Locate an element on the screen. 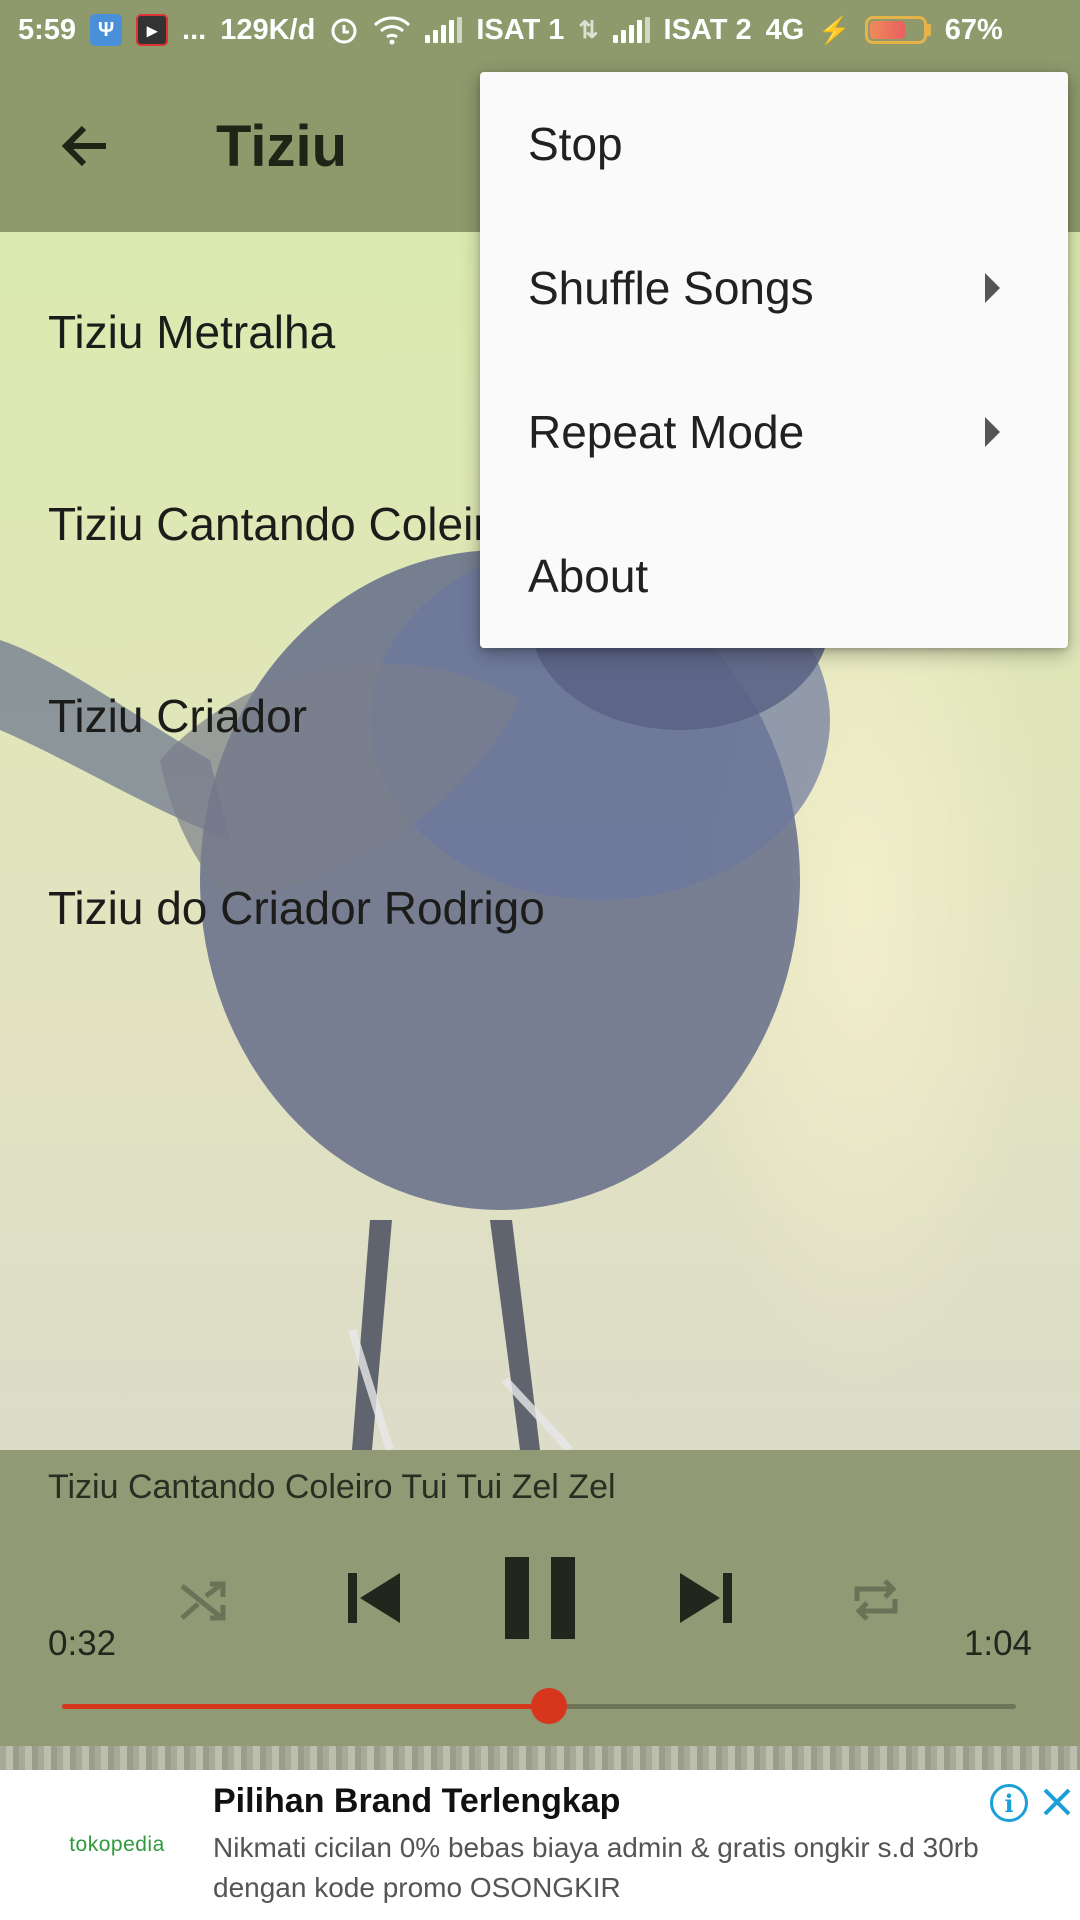 This screenshot has height=1920, width=1080. skip-previous-icon is located at coordinates (374, 1598).